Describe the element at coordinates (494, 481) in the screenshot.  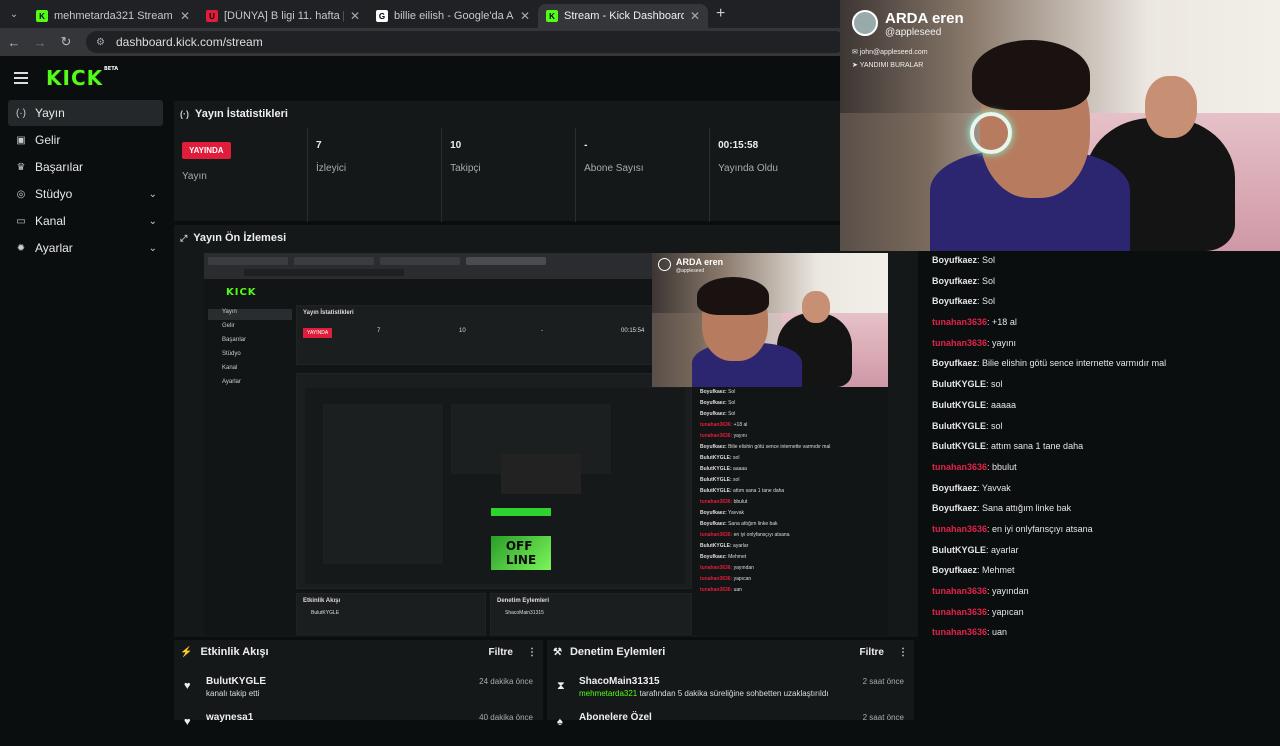
I see `preview-nested-preview: OFF LINE` at that location.